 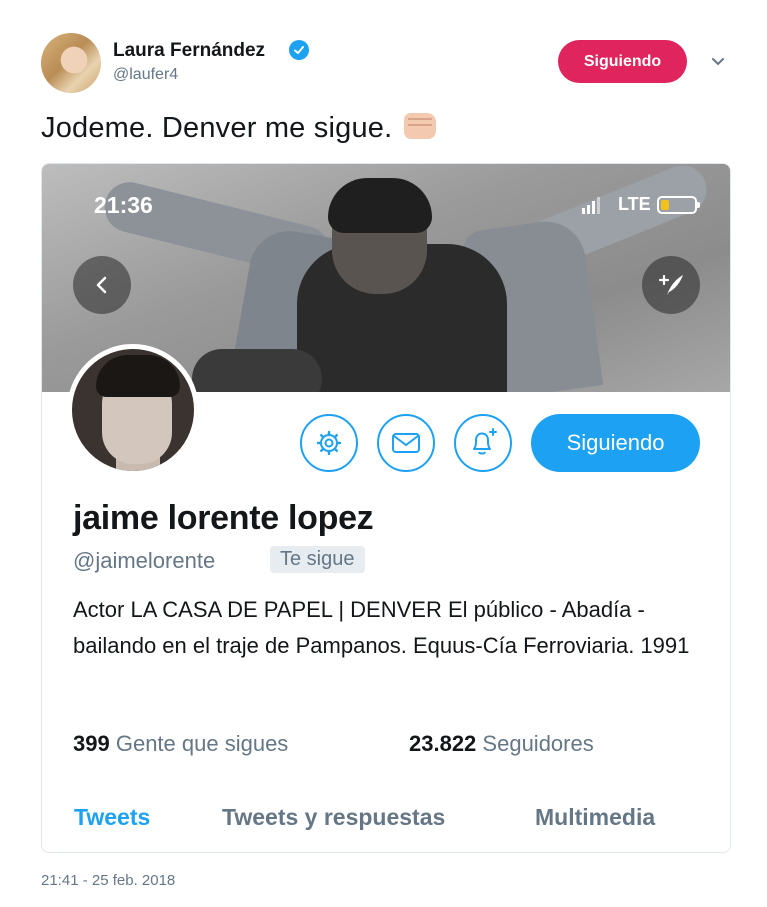 I want to click on battery-level, so click(x=665, y=205).